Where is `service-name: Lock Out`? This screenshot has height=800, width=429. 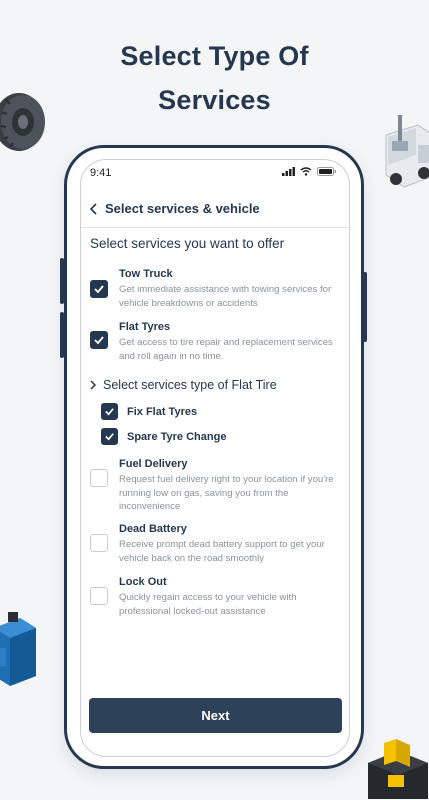
service-name: Lock Out is located at coordinates (143, 582).